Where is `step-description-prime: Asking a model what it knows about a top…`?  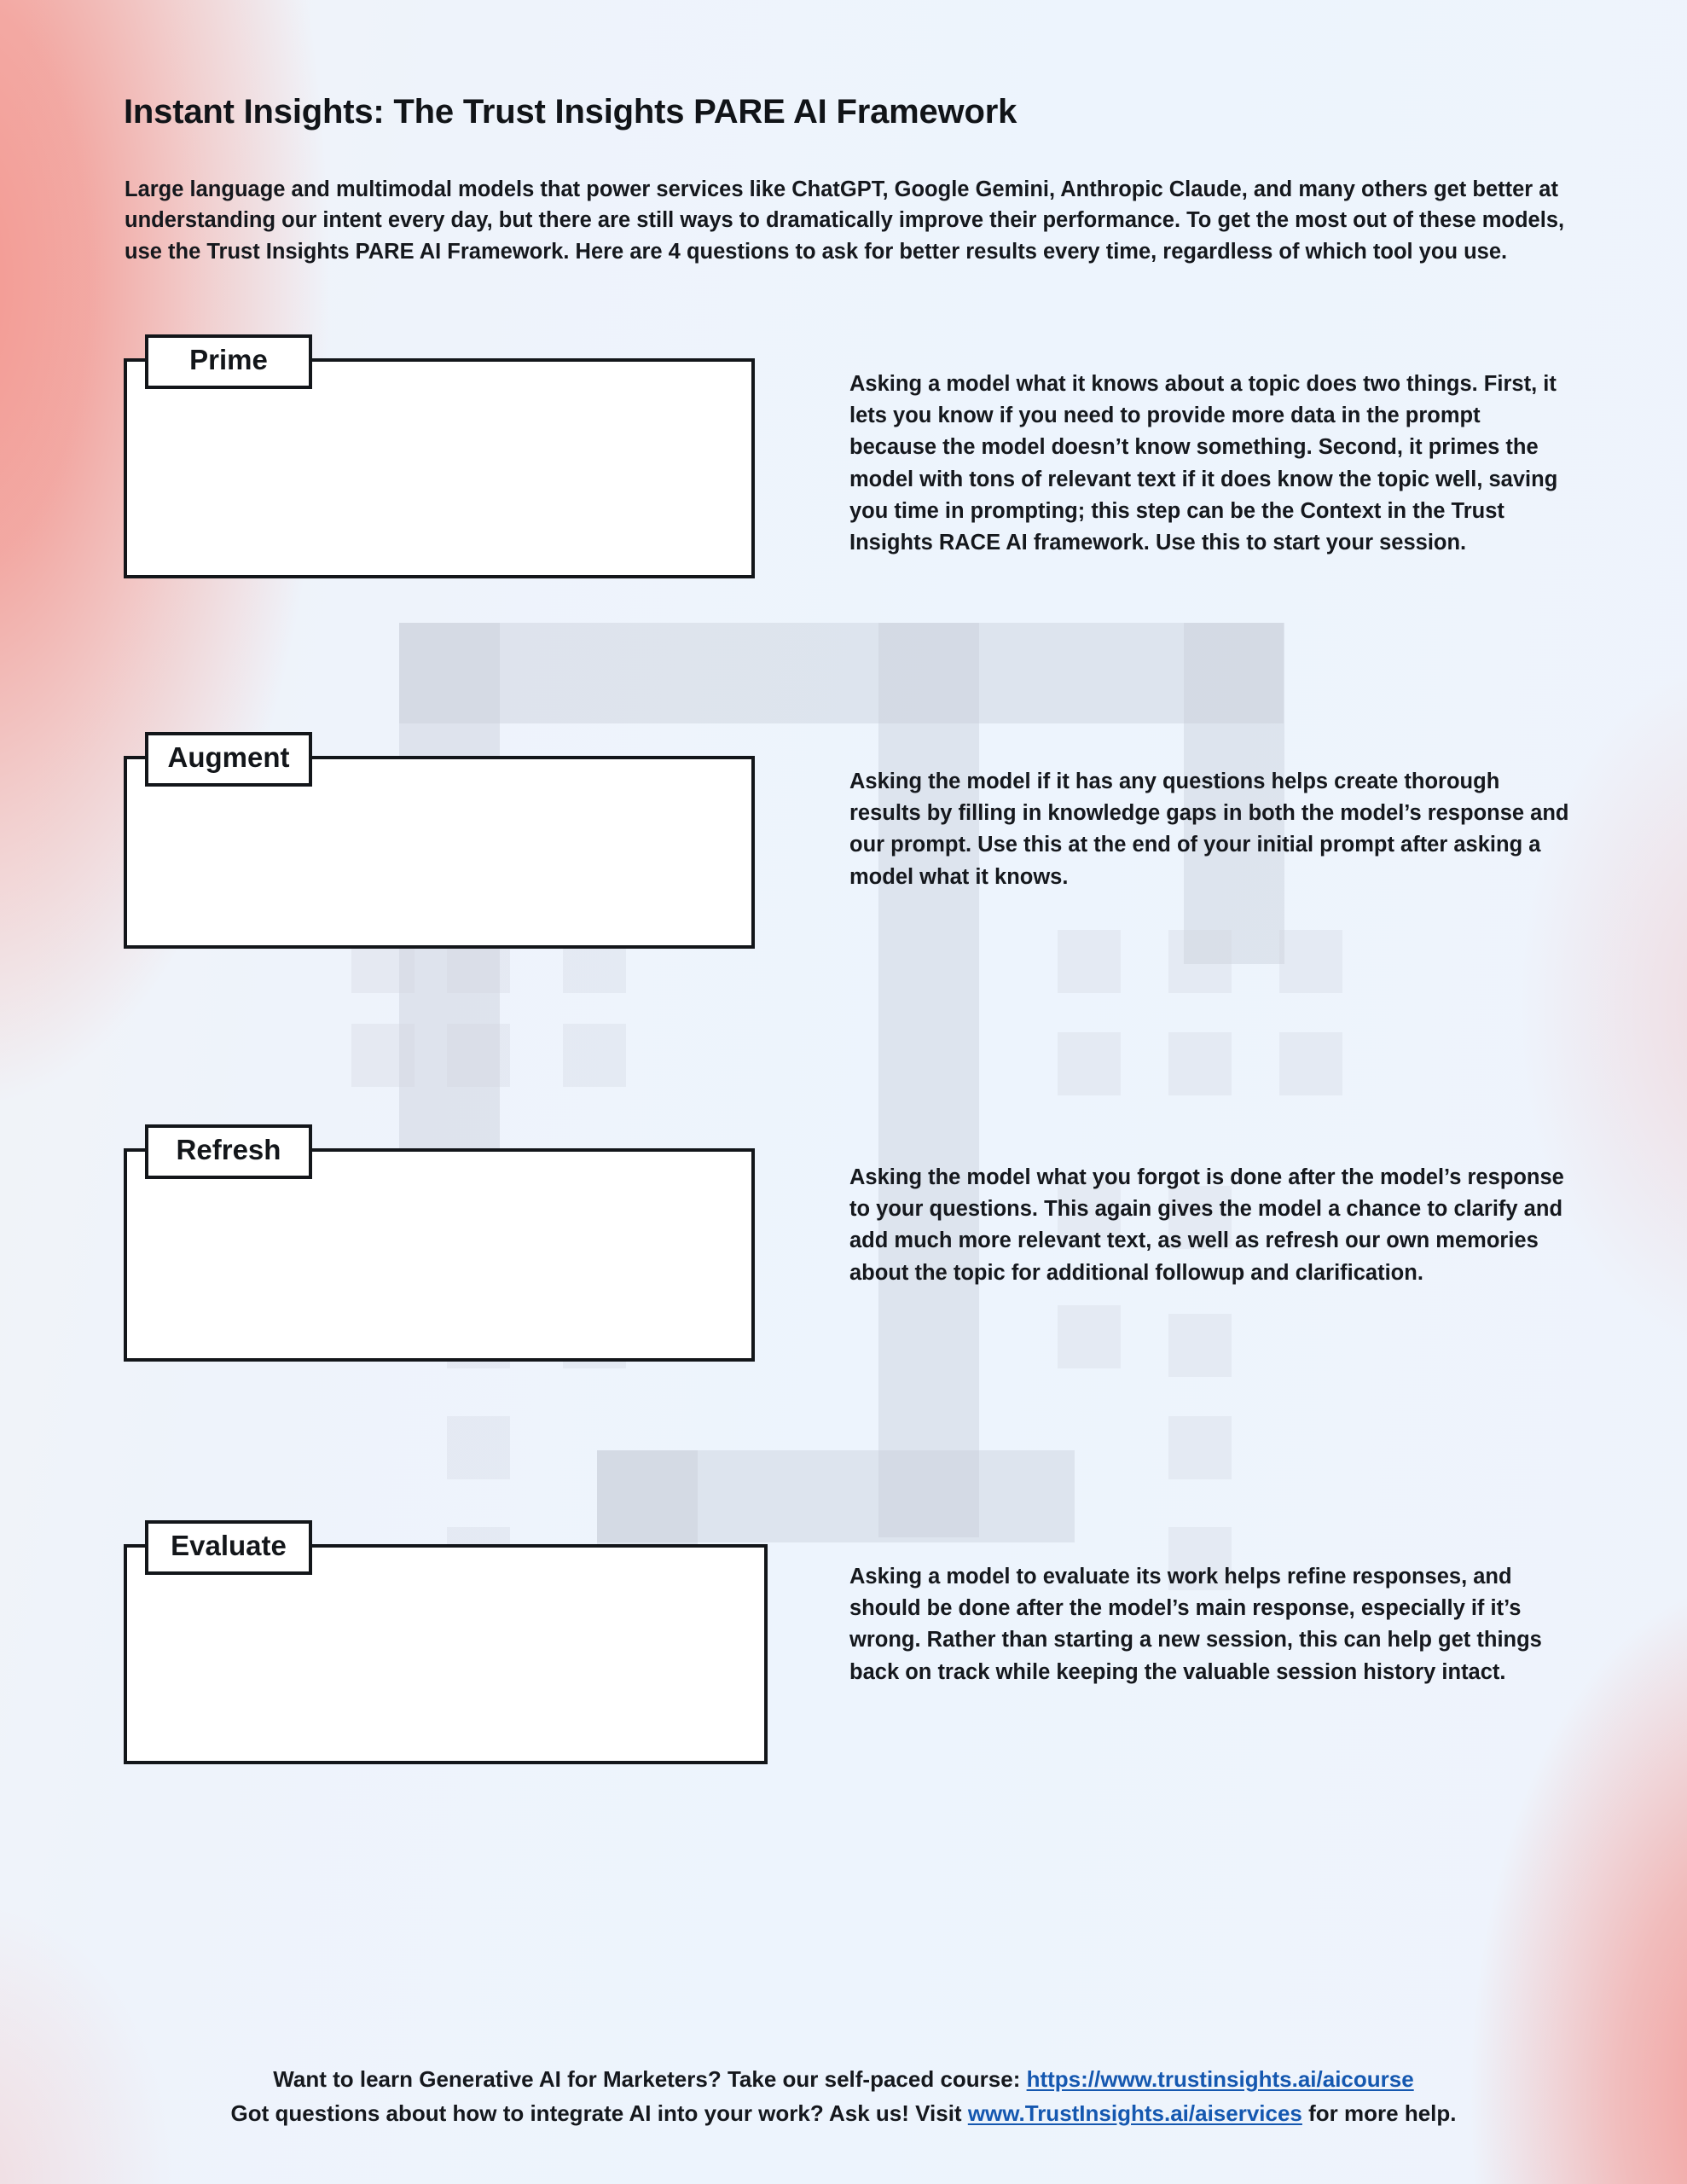
step-description-prime: Asking a model what it knows about a top… is located at coordinates (1203, 463).